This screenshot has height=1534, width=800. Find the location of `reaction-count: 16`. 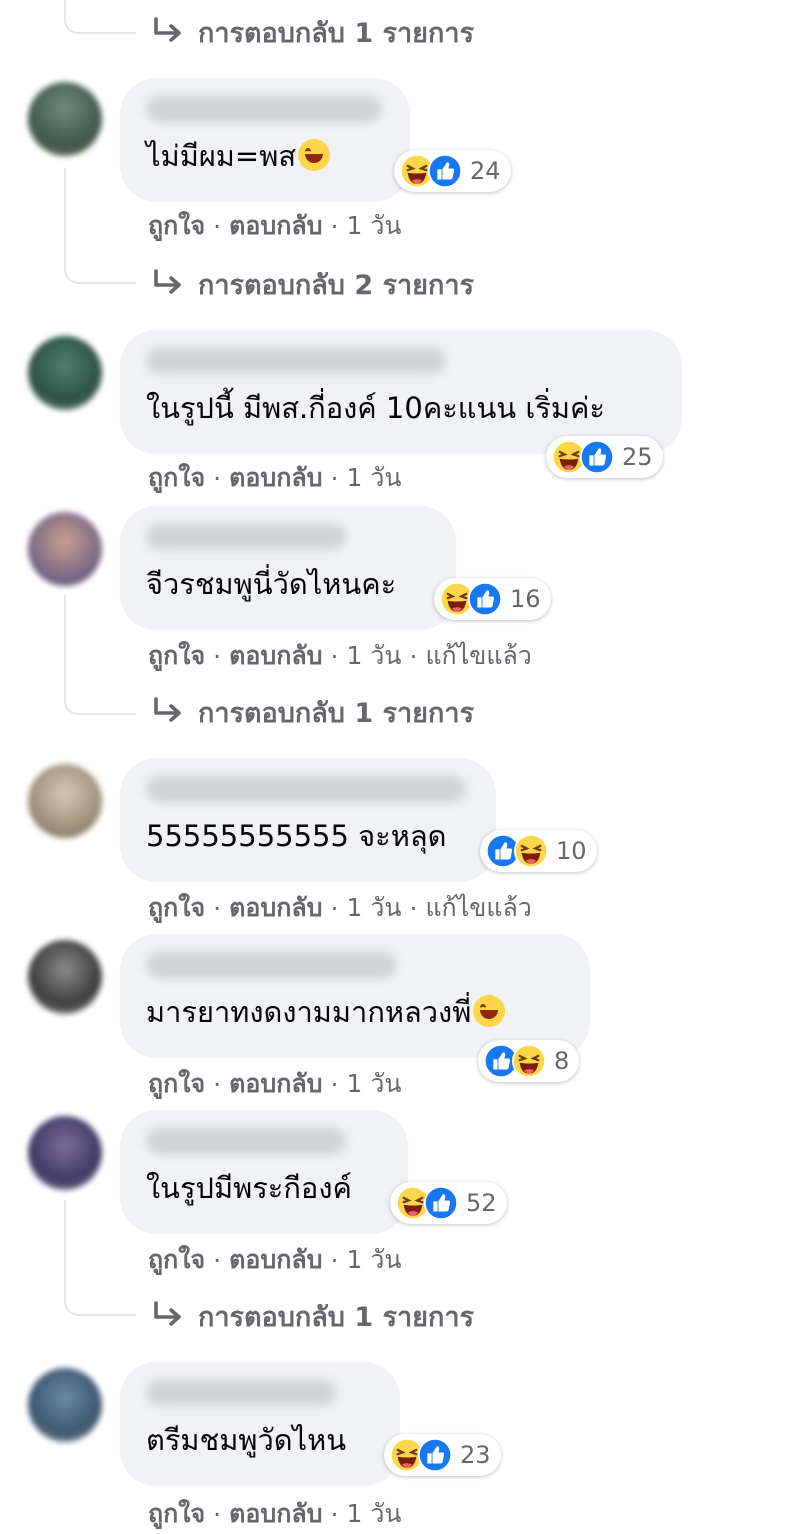

reaction-count: 16 is located at coordinates (525, 599).